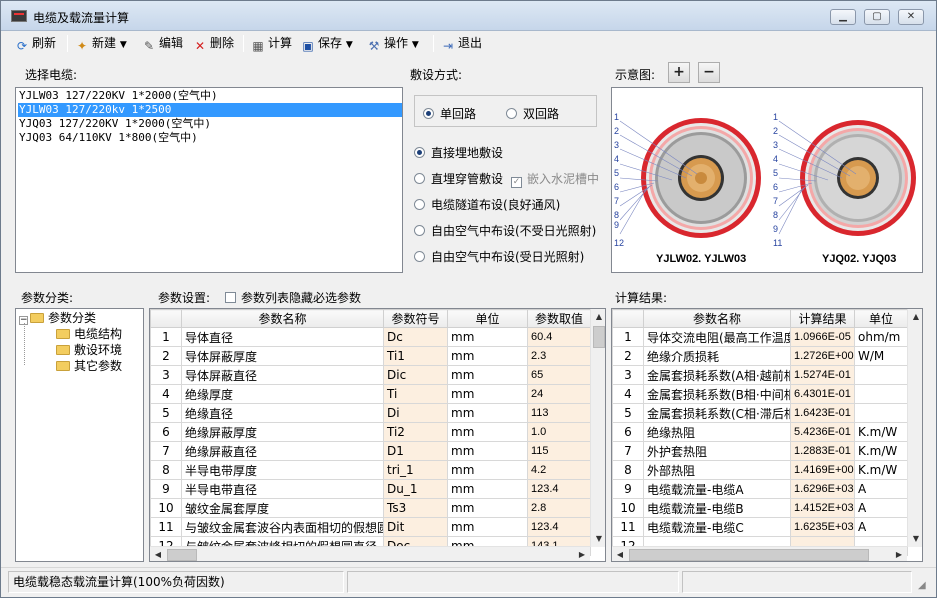 This screenshot has height=598, width=937. What do you see at coordinates (499, 256) in the screenshot?
I see `radio-laying-free-air-sun: 自由空气中布设(受日光照射)` at bounding box center [499, 256].